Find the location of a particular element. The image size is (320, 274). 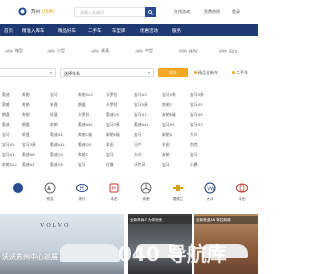

site-logo-icon is located at coordinates (22, 11).